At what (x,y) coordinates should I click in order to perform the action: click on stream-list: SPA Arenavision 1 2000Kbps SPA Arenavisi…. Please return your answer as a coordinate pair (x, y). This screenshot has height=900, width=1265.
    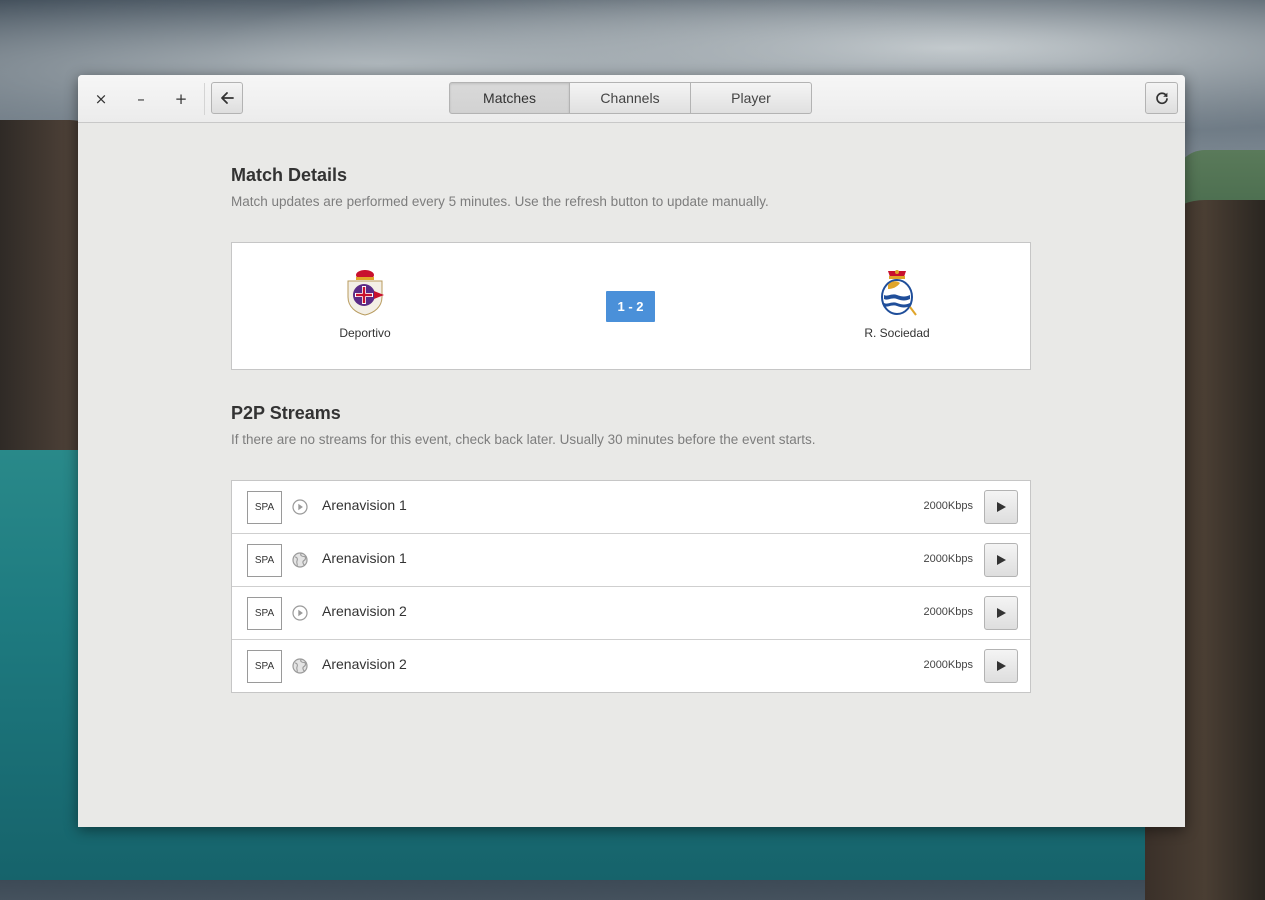
    Looking at the image, I should click on (631, 586).